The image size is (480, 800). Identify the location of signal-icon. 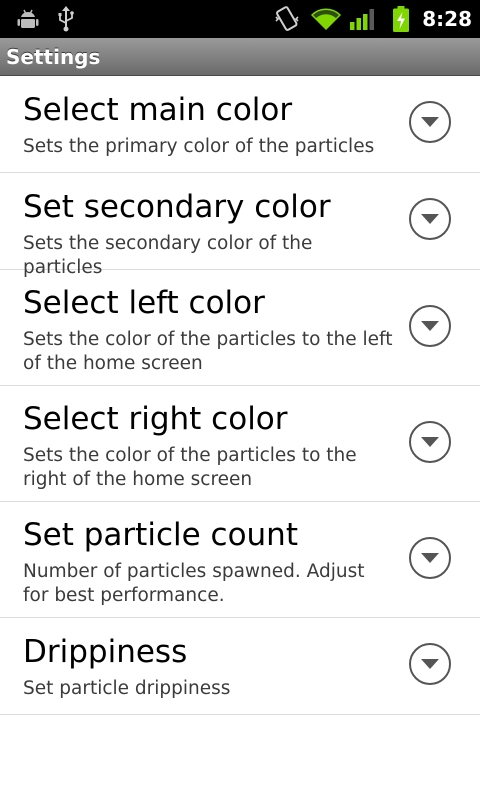
(362, 19).